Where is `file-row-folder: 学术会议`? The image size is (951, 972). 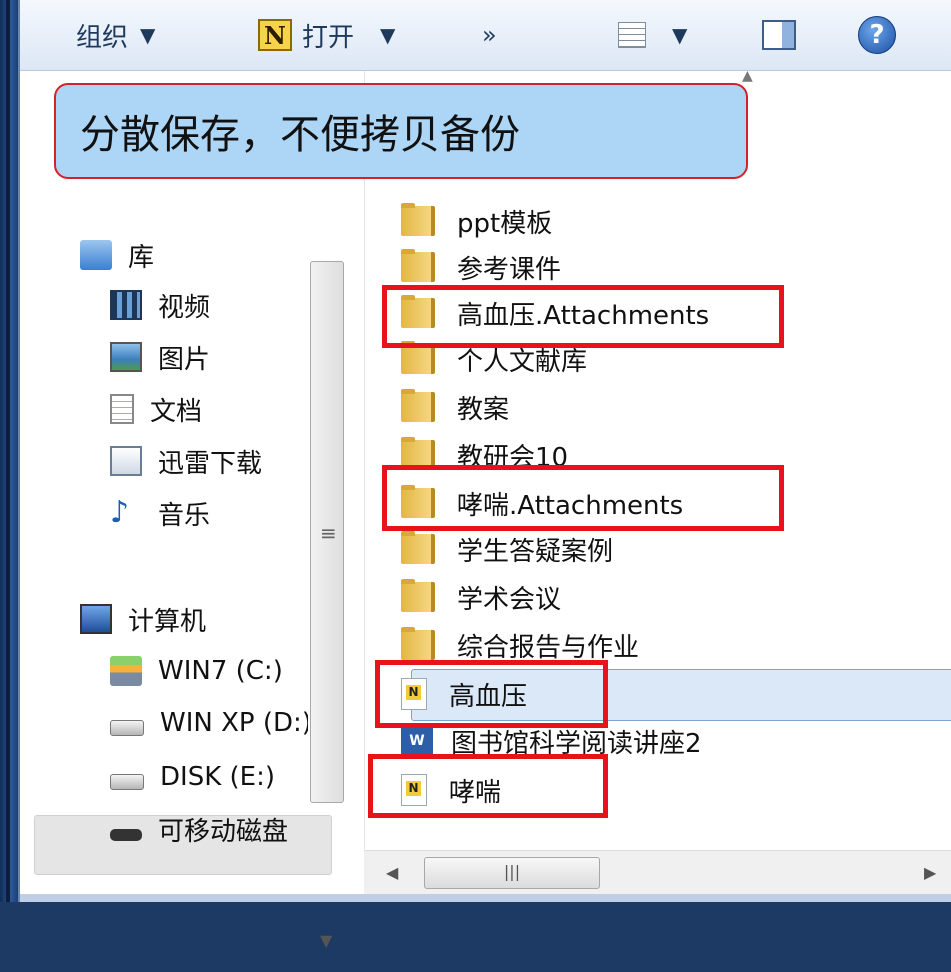
file-row-folder: 学术会议 is located at coordinates (481, 597).